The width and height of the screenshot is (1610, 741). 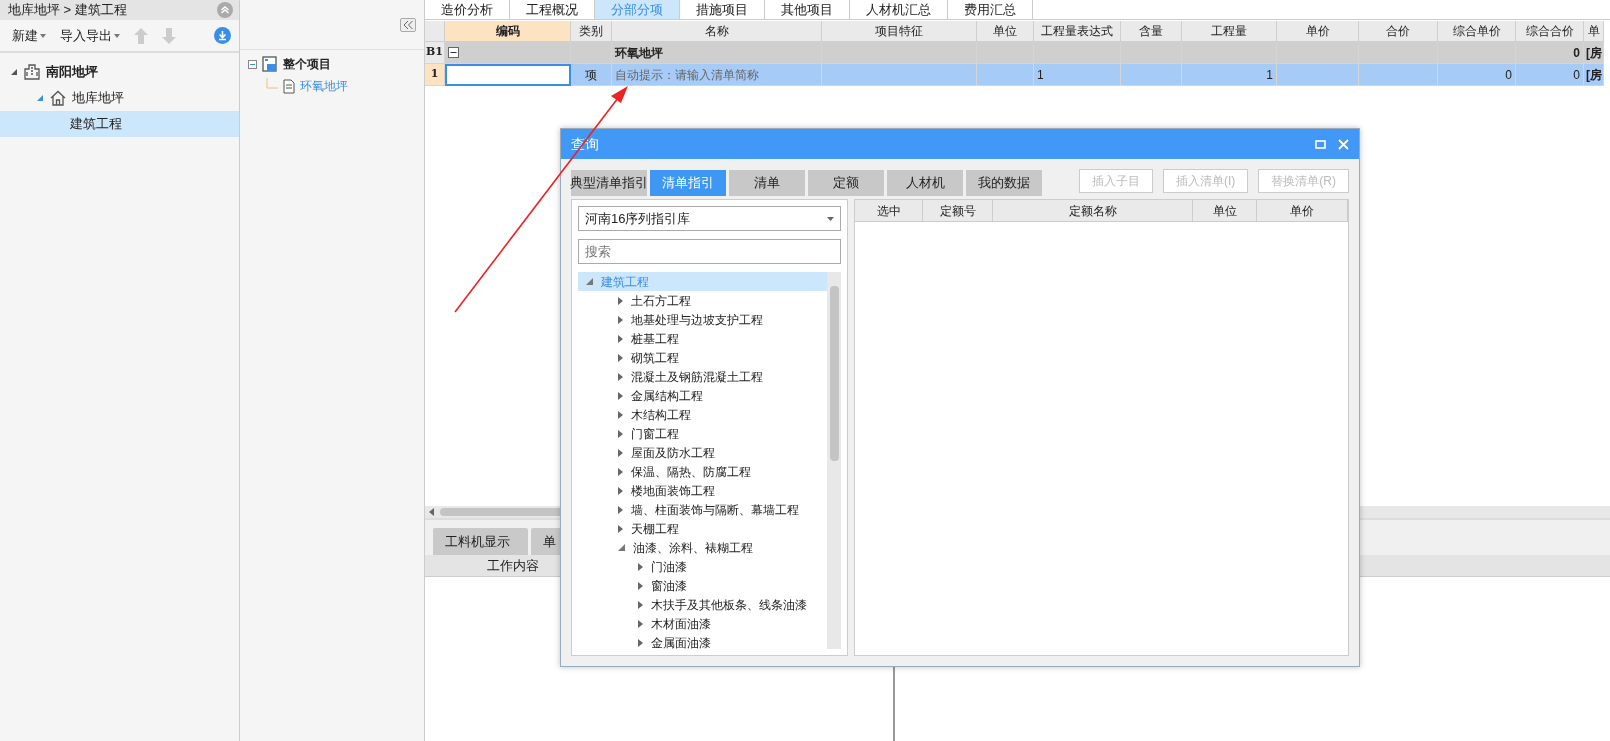 I want to click on tab: 人材机汇总, so click(x=899, y=9).